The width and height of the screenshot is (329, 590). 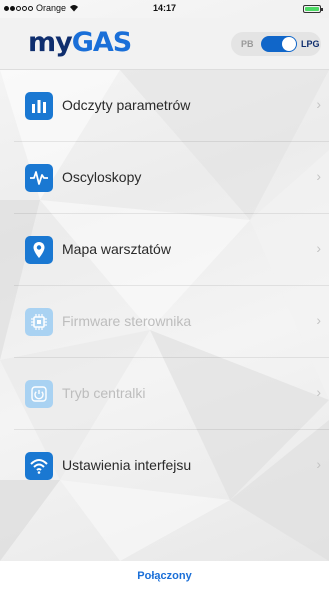 I want to click on menu-item-workshop-map: Mapa warsztatów ›, so click(x=164, y=250).